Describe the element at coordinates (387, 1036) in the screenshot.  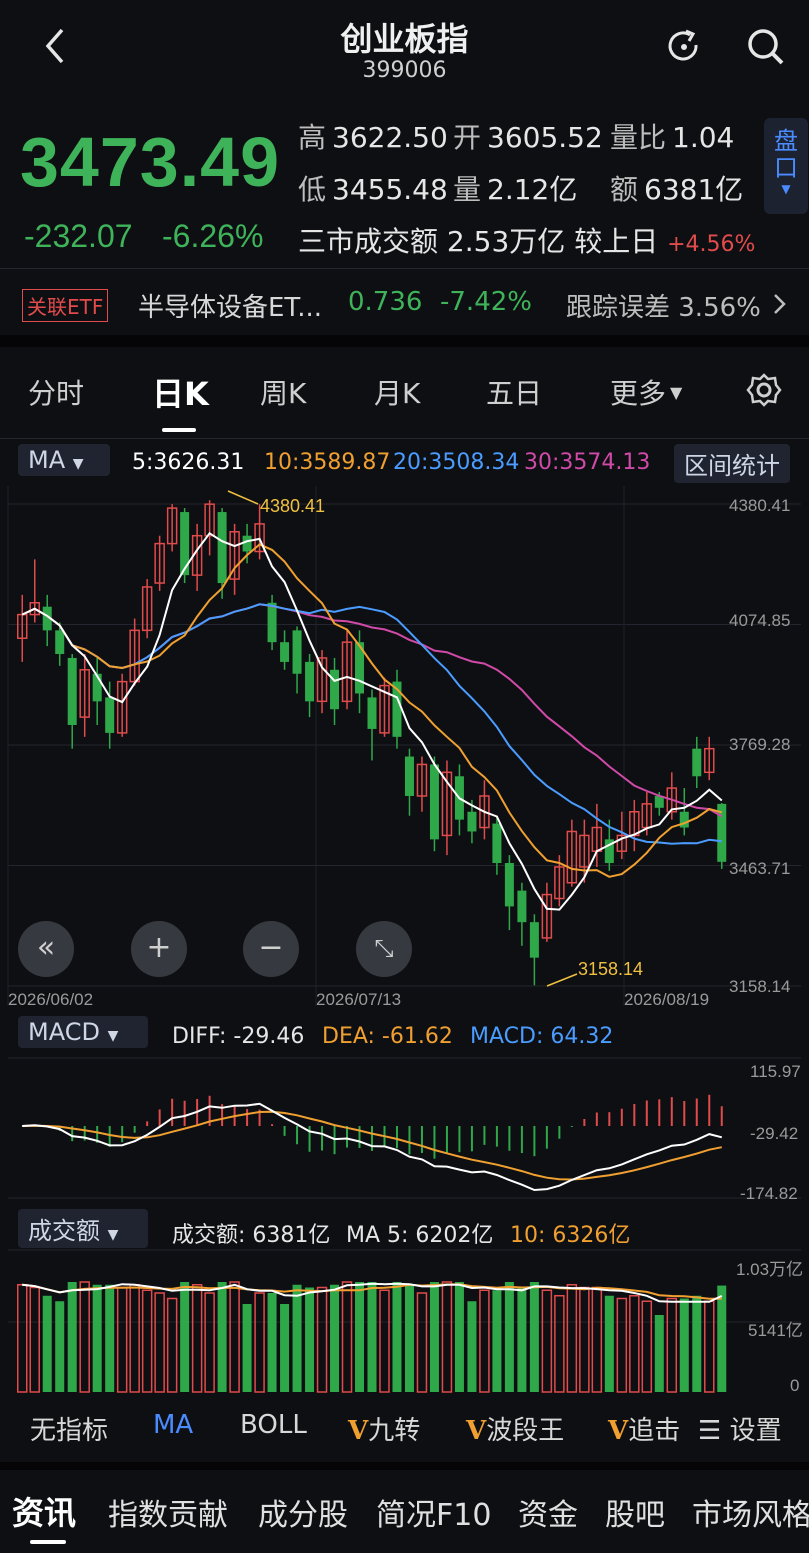
I see `macd-dea: DEA: -61.62` at that location.